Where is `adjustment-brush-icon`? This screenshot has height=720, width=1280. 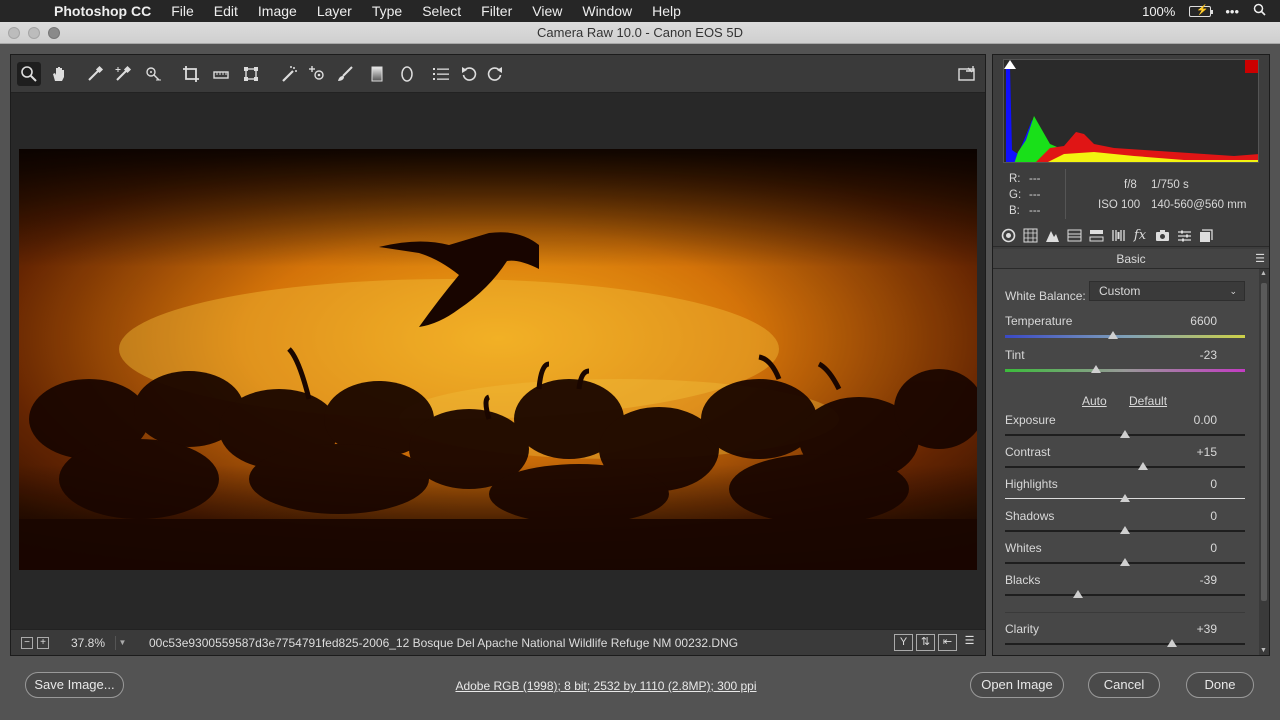
adjustment-brush-icon is located at coordinates (345, 74).